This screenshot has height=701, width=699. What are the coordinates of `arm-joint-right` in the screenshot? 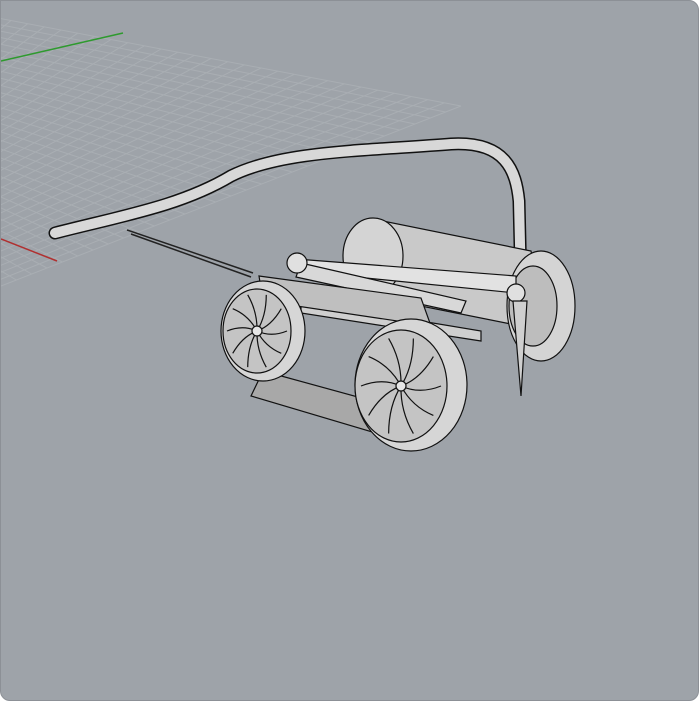 It's located at (516, 293).